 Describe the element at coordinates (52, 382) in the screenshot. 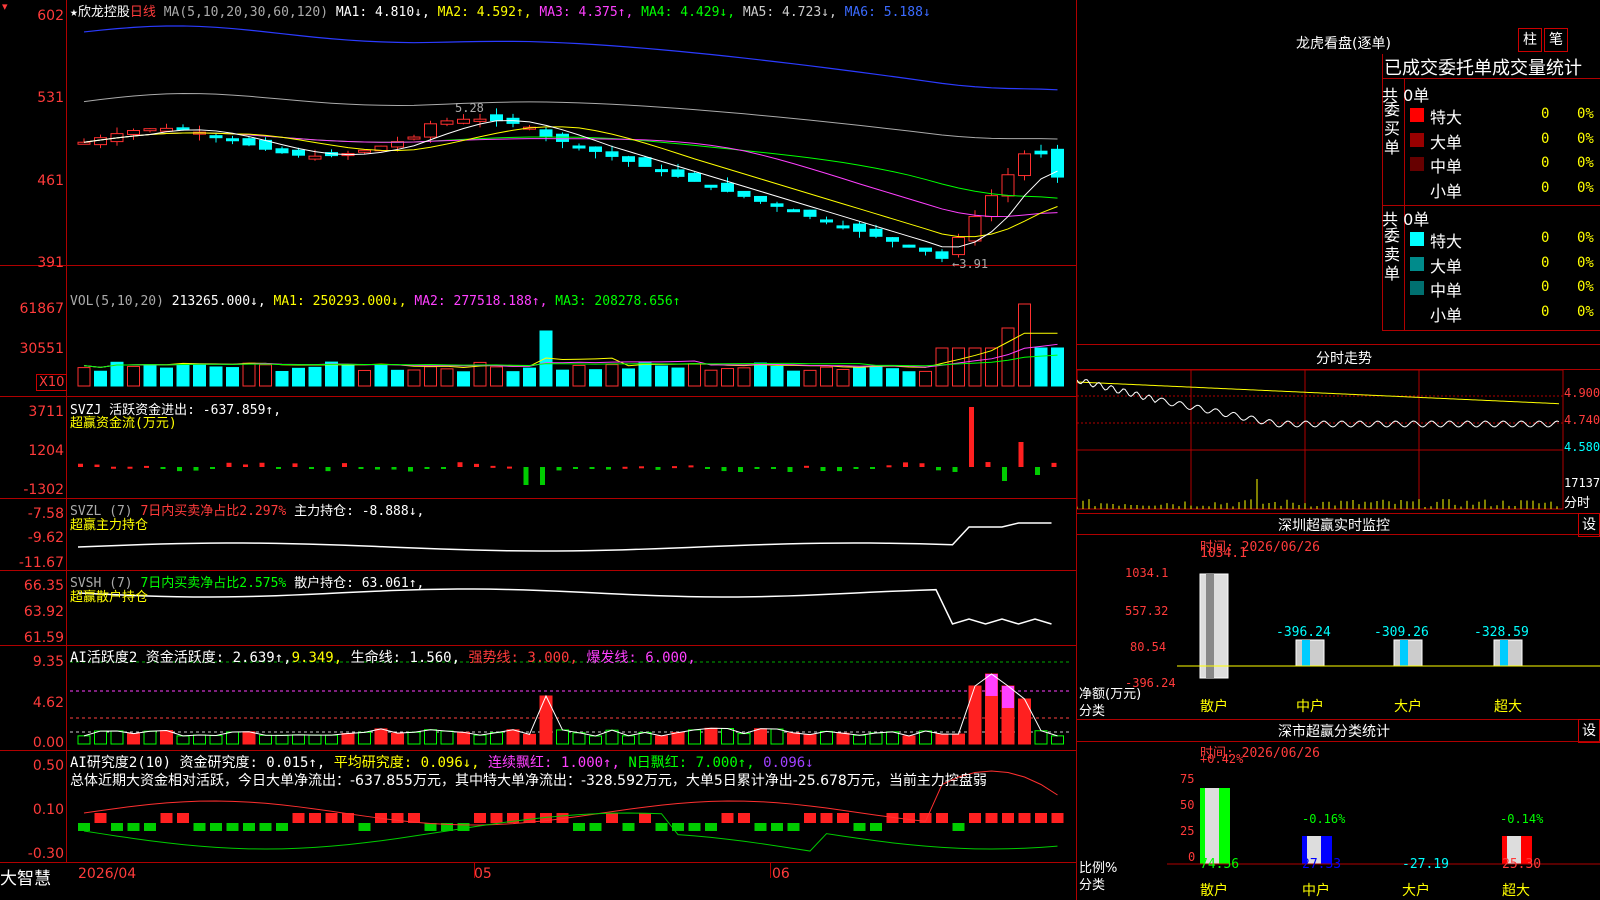

I see `unit-x10: X10` at that location.